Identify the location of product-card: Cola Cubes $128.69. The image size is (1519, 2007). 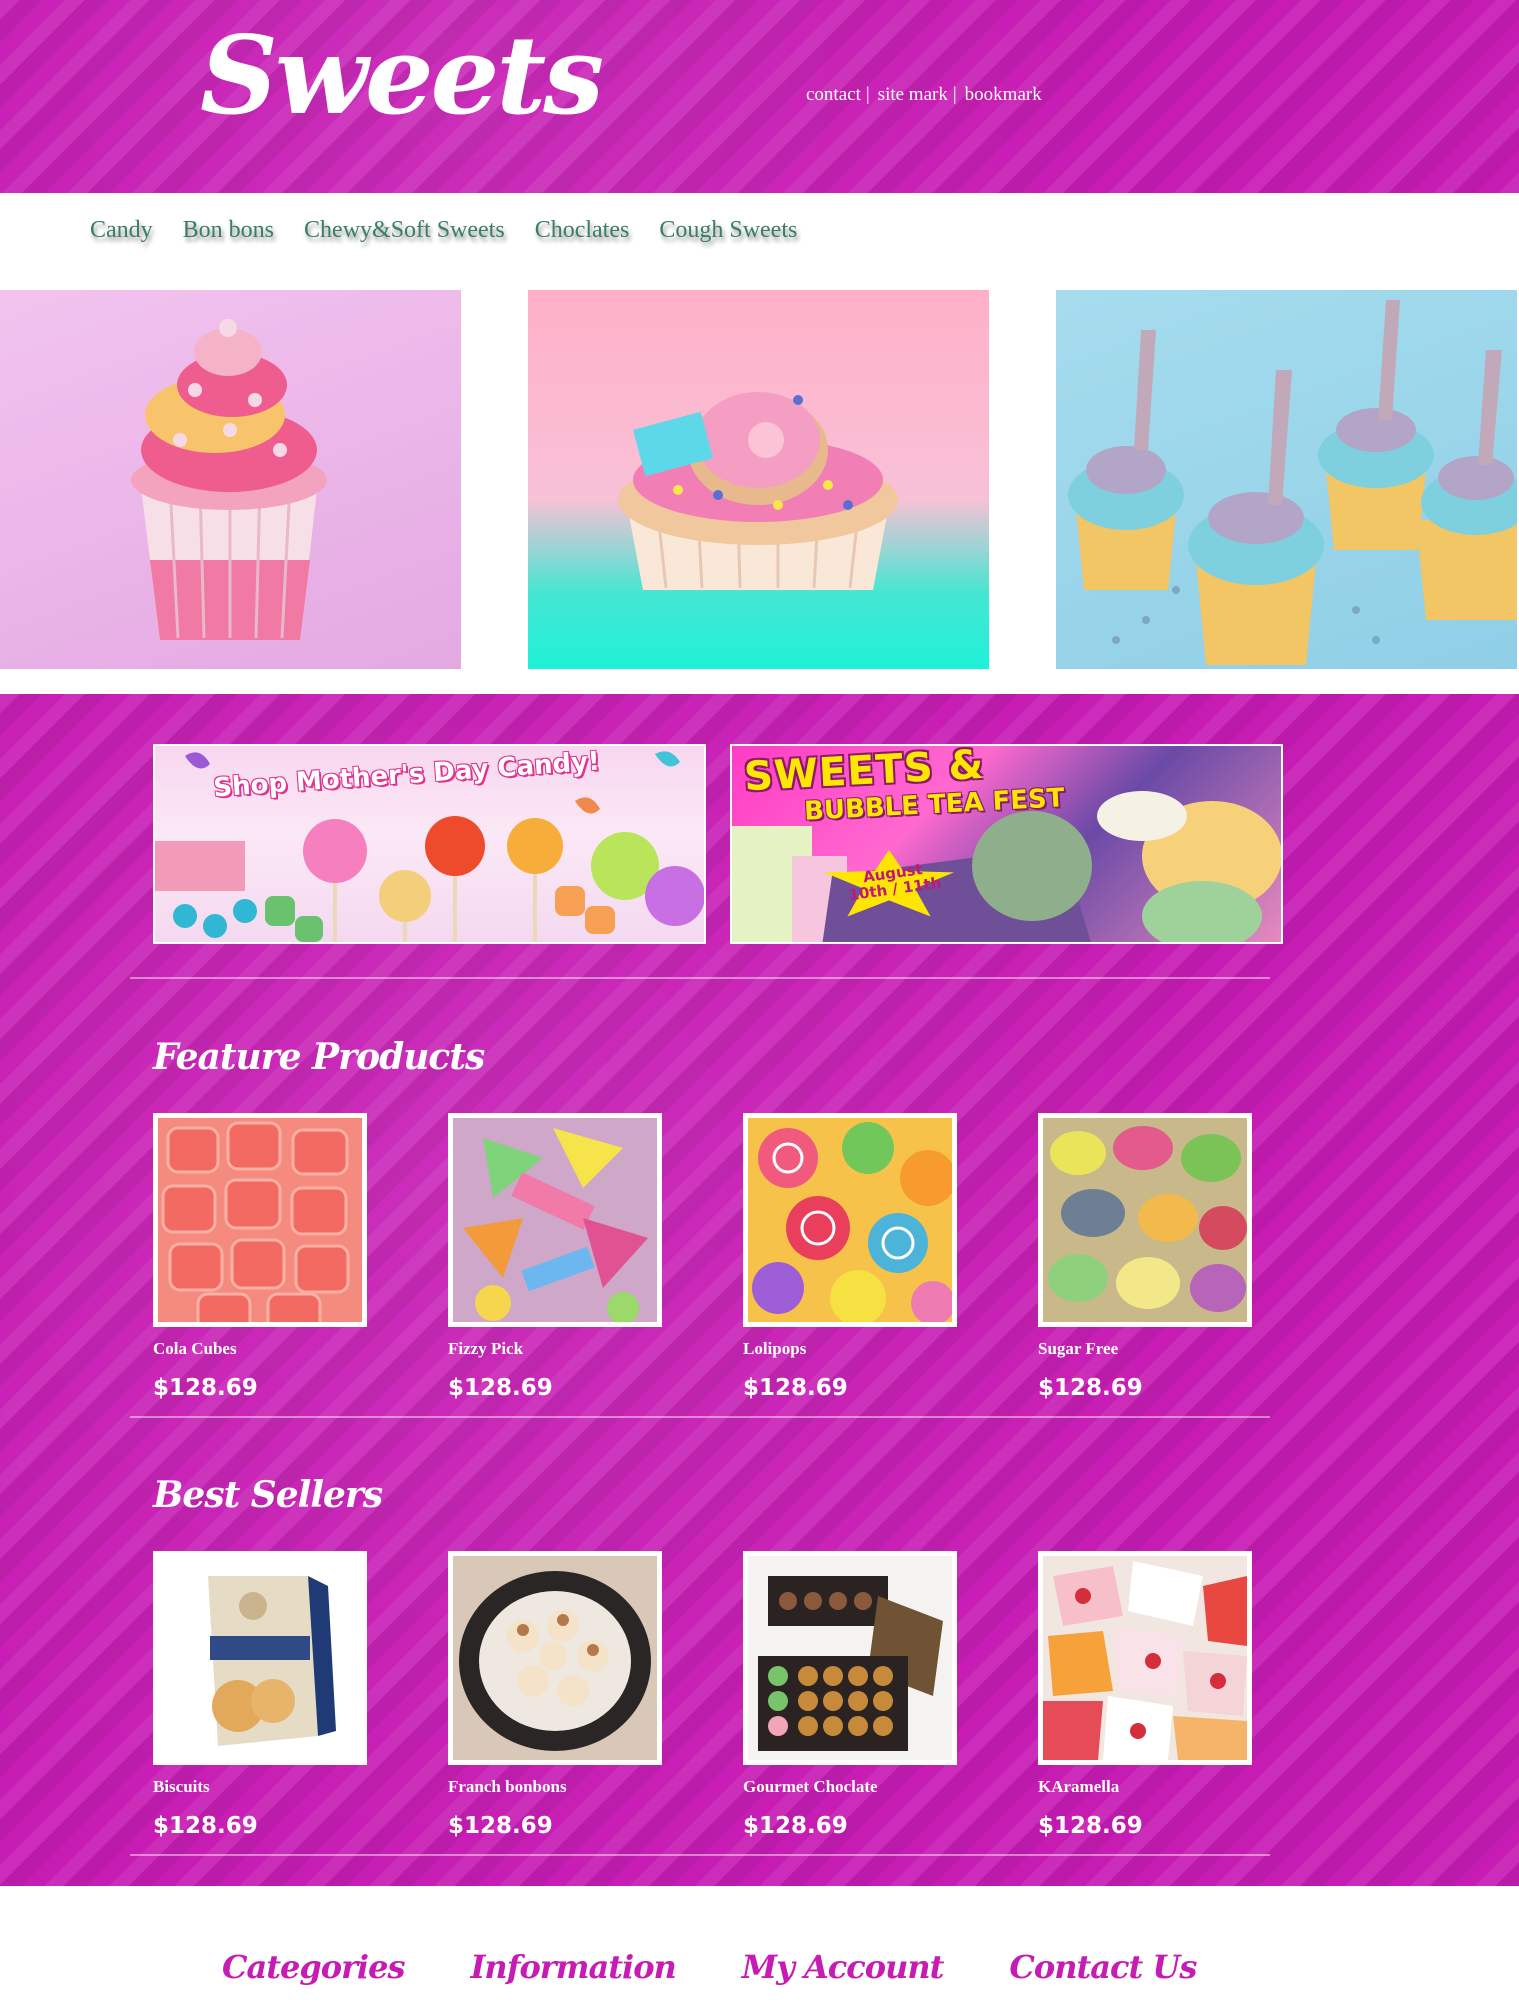
(263, 1257).